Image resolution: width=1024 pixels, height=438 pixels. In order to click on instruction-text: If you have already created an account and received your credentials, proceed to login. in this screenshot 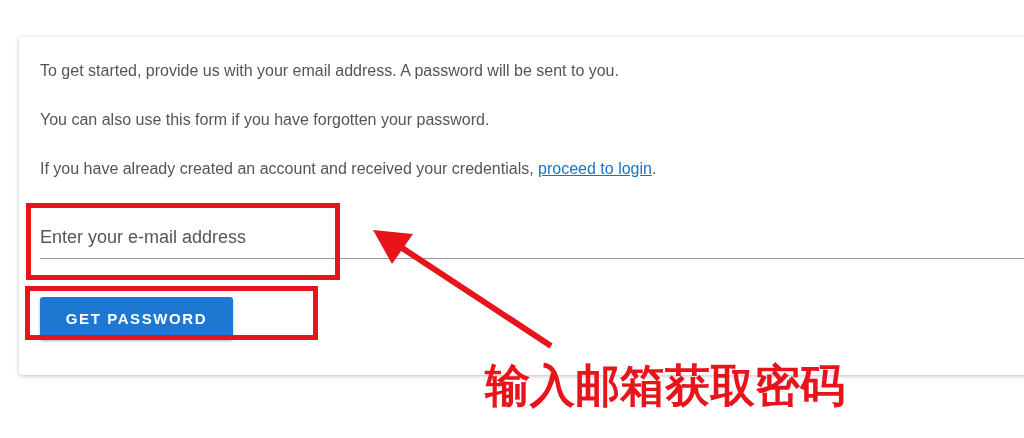, I will do `click(349, 169)`.